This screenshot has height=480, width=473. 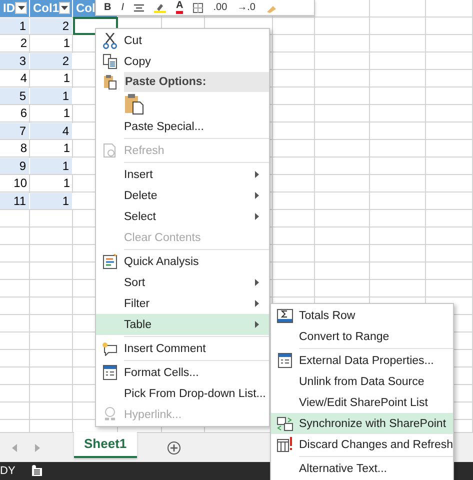 I want to click on table-cell-text: 4, so click(x=23, y=78).